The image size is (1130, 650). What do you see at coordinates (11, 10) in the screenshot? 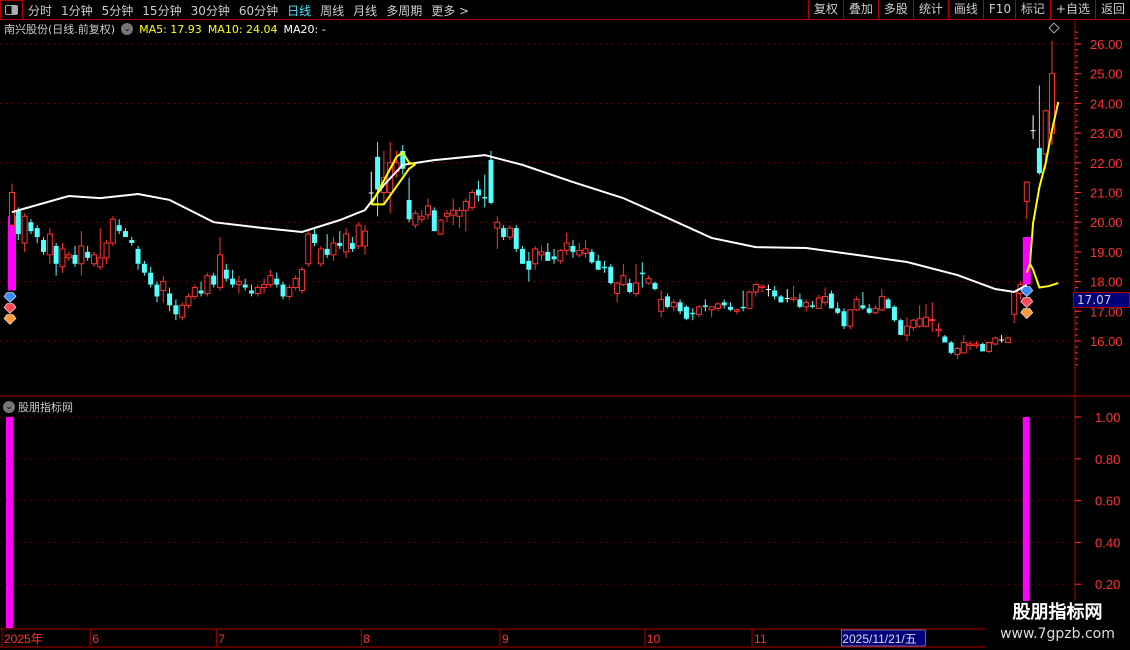
I see `layout-toggle-icon` at bounding box center [11, 10].